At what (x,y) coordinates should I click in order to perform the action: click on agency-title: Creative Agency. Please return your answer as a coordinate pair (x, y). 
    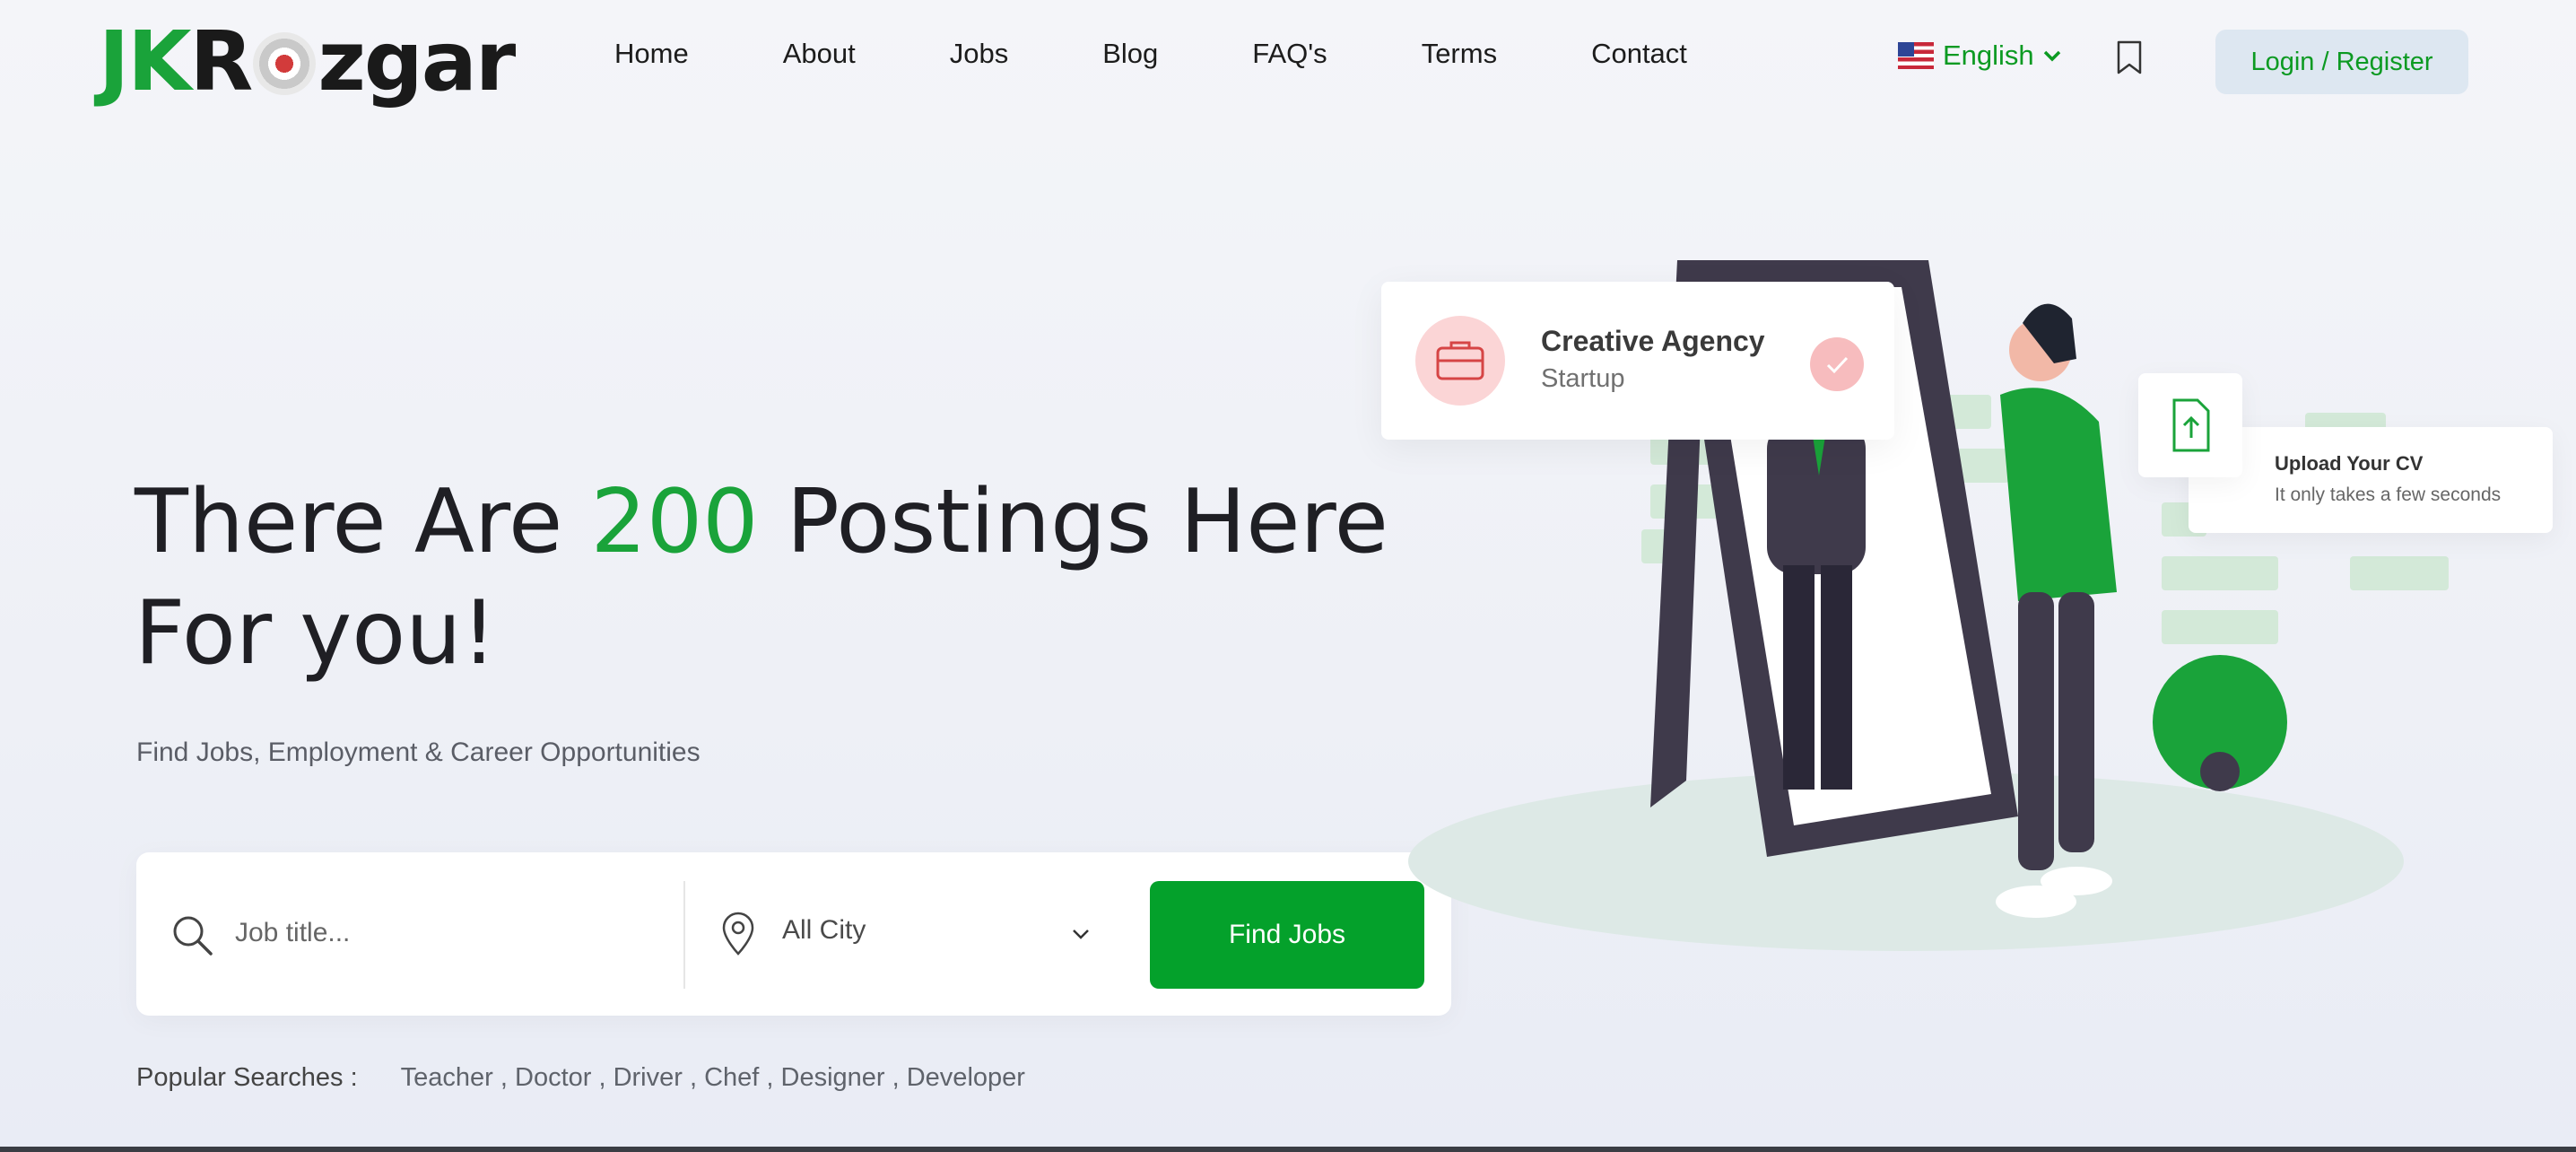
    Looking at the image, I should click on (1653, 341).